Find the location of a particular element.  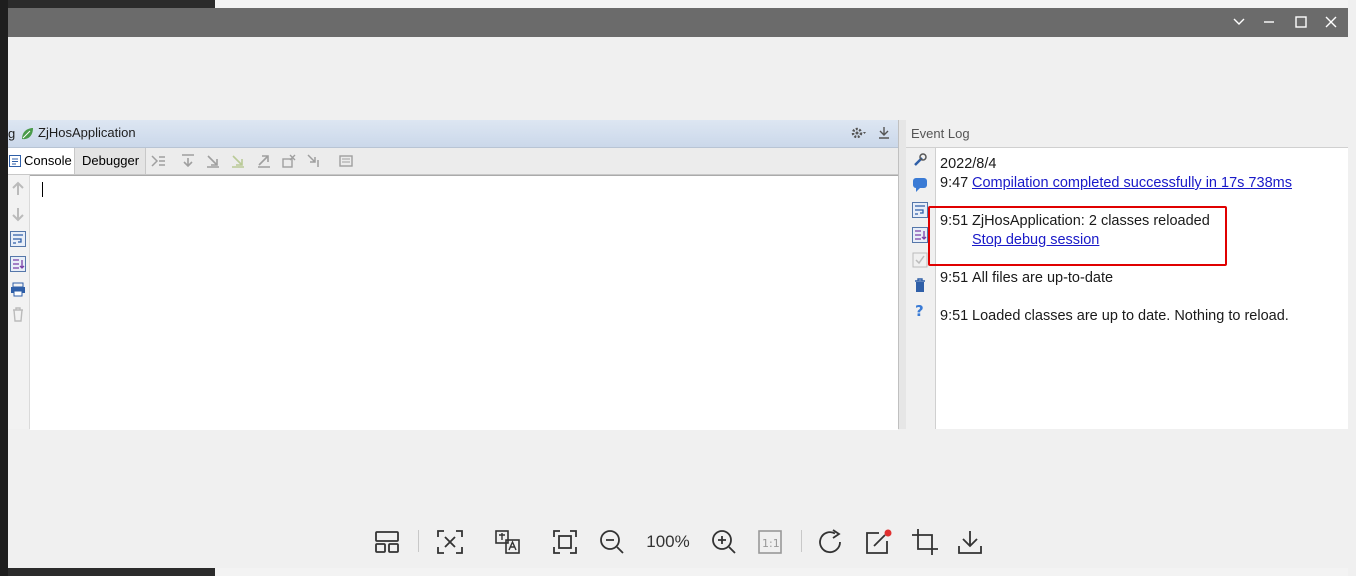

crop-icon is located at coordinates (925, 542).